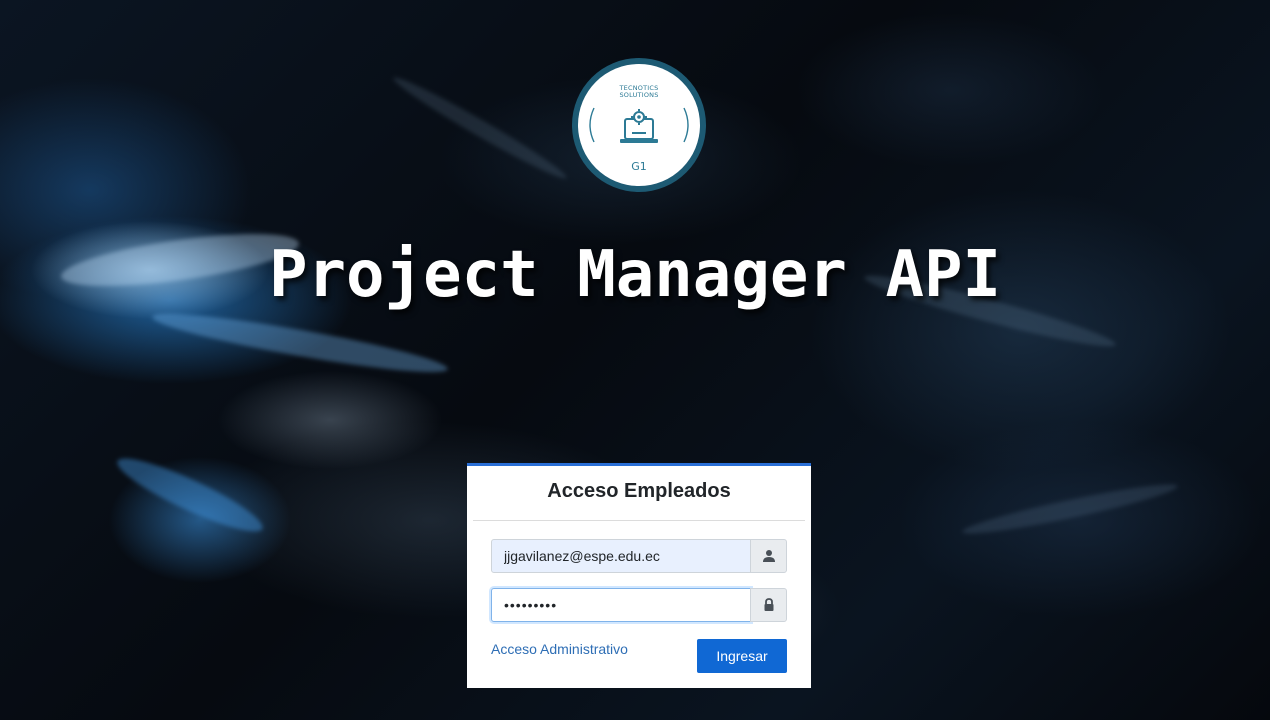  What do you see at coordinates (621, 605) in the screenshot?
I see `password-field` at bounding box center [621, 605].